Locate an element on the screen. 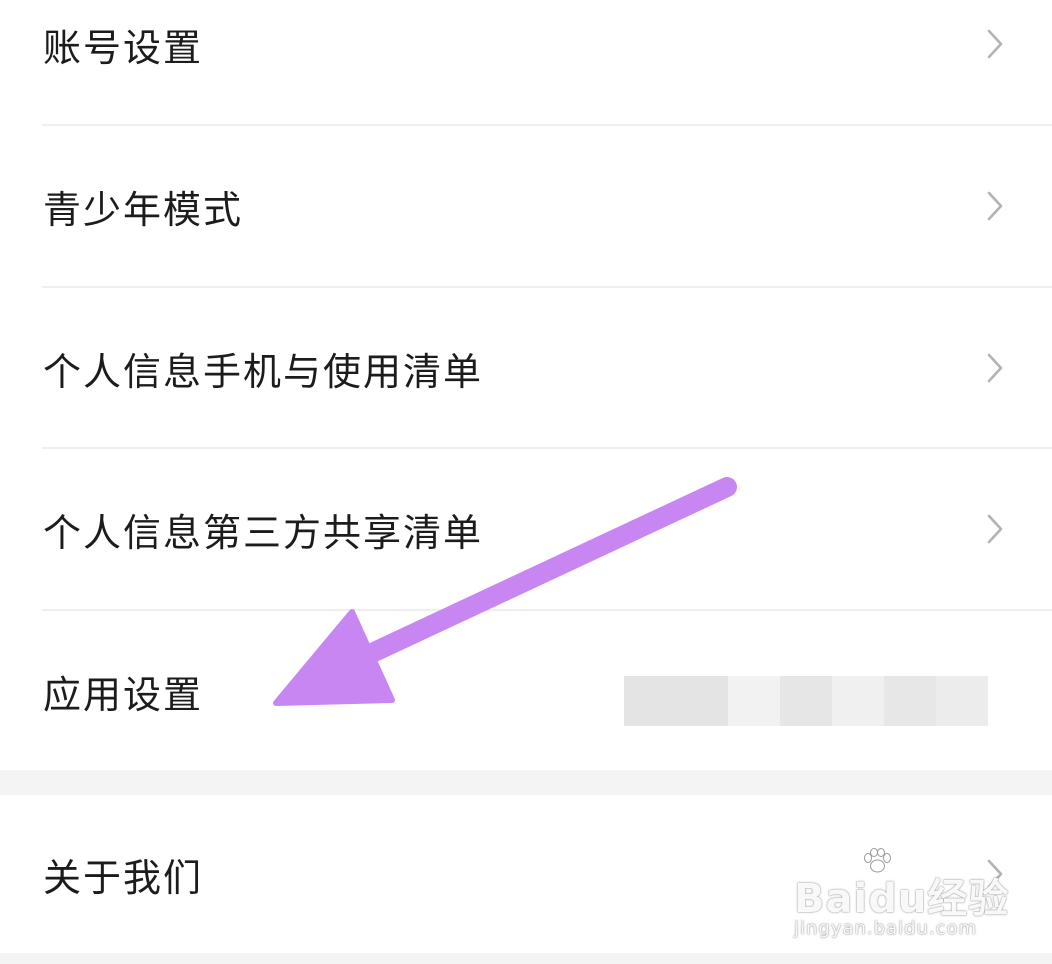  baidu-watermark: Baidu经验 jingyan.baidu.com is located at coordinates (901, 898).